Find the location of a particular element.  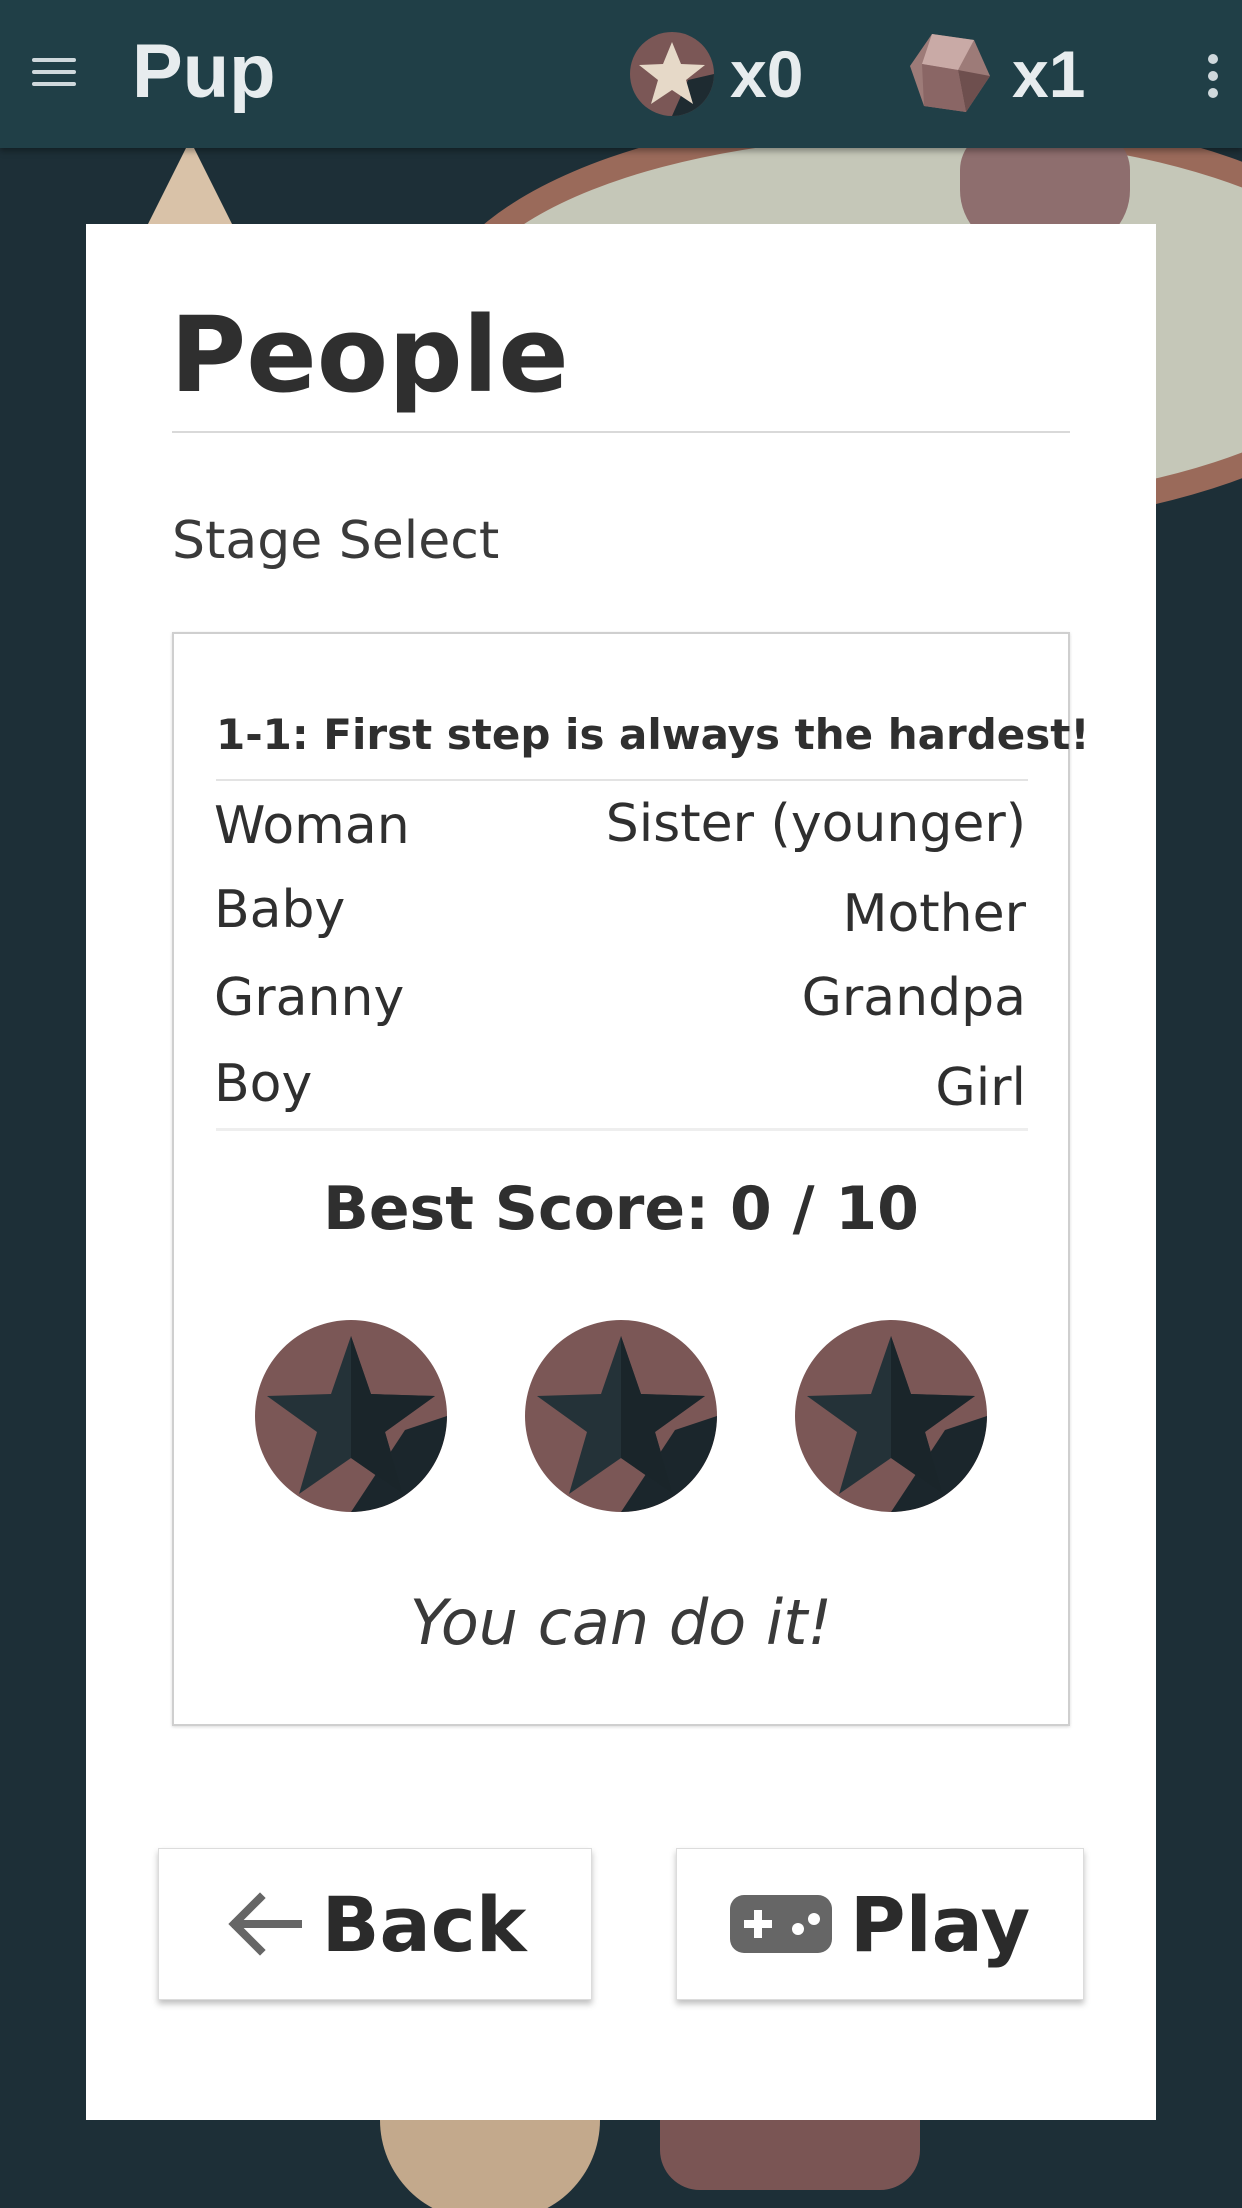

gem-icon is located at coordinates (950, 73).